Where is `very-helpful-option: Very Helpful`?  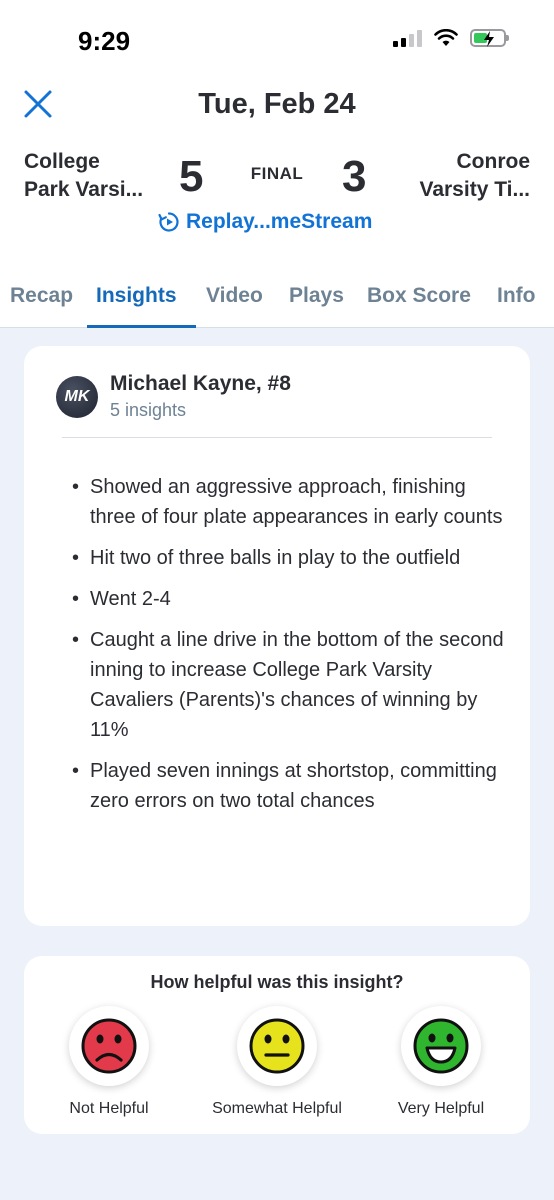
very-helpful-option: Very Helpful is located at coordinates (441, 1062).